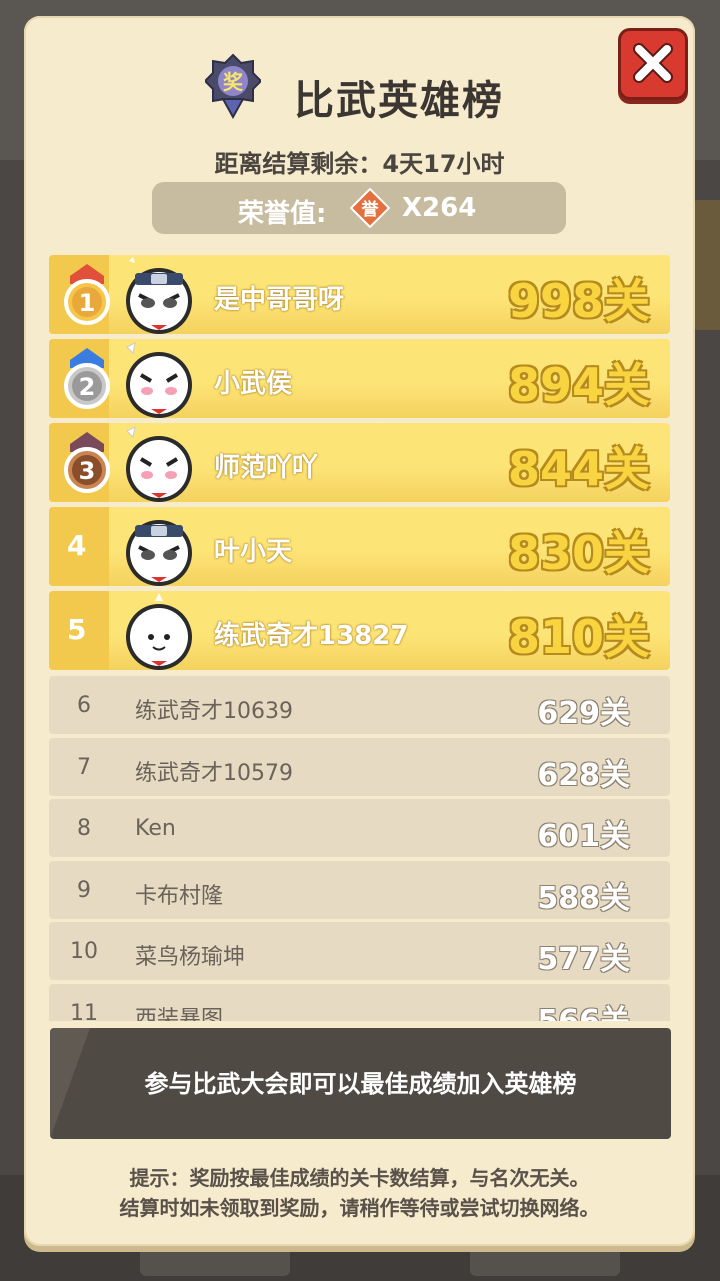  I want to click on join-info-banner: 参与比武大会即可以最佳成绩加入英雄榜, so click(360, 1083).